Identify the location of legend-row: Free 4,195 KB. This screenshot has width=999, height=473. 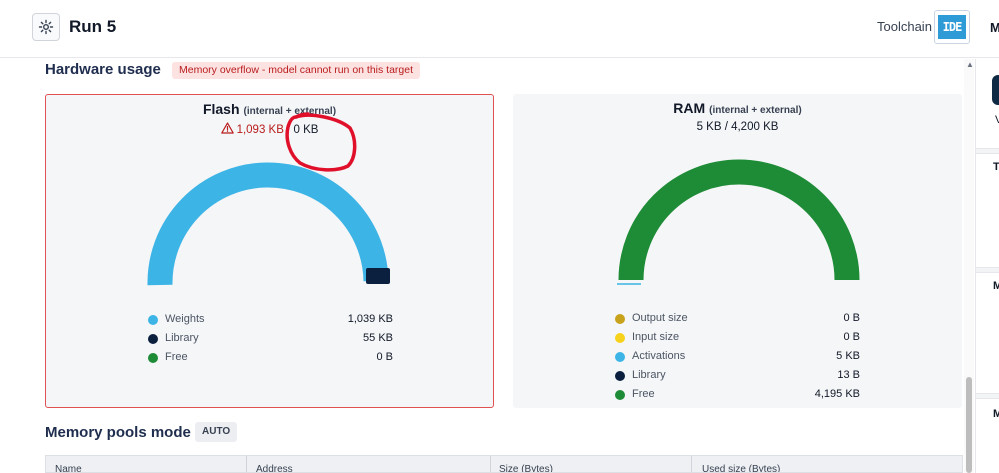
(737, 395).